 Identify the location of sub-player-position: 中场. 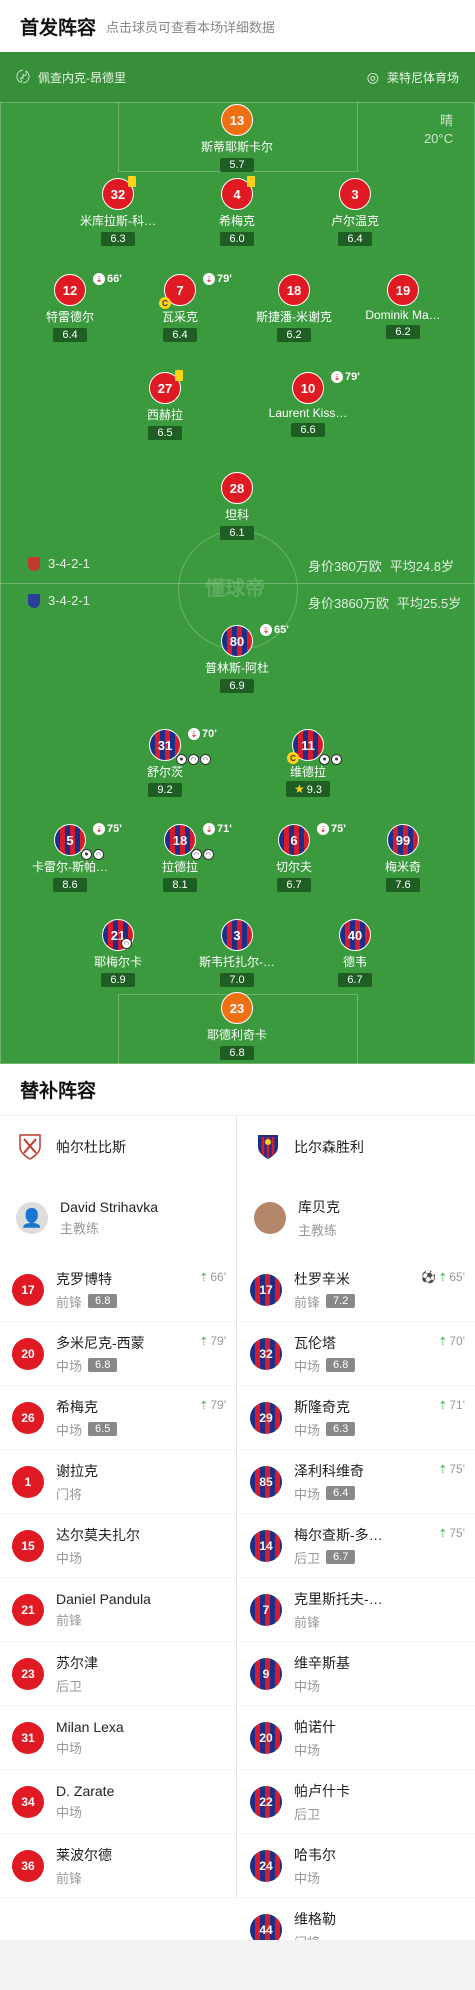
(69, 1812).